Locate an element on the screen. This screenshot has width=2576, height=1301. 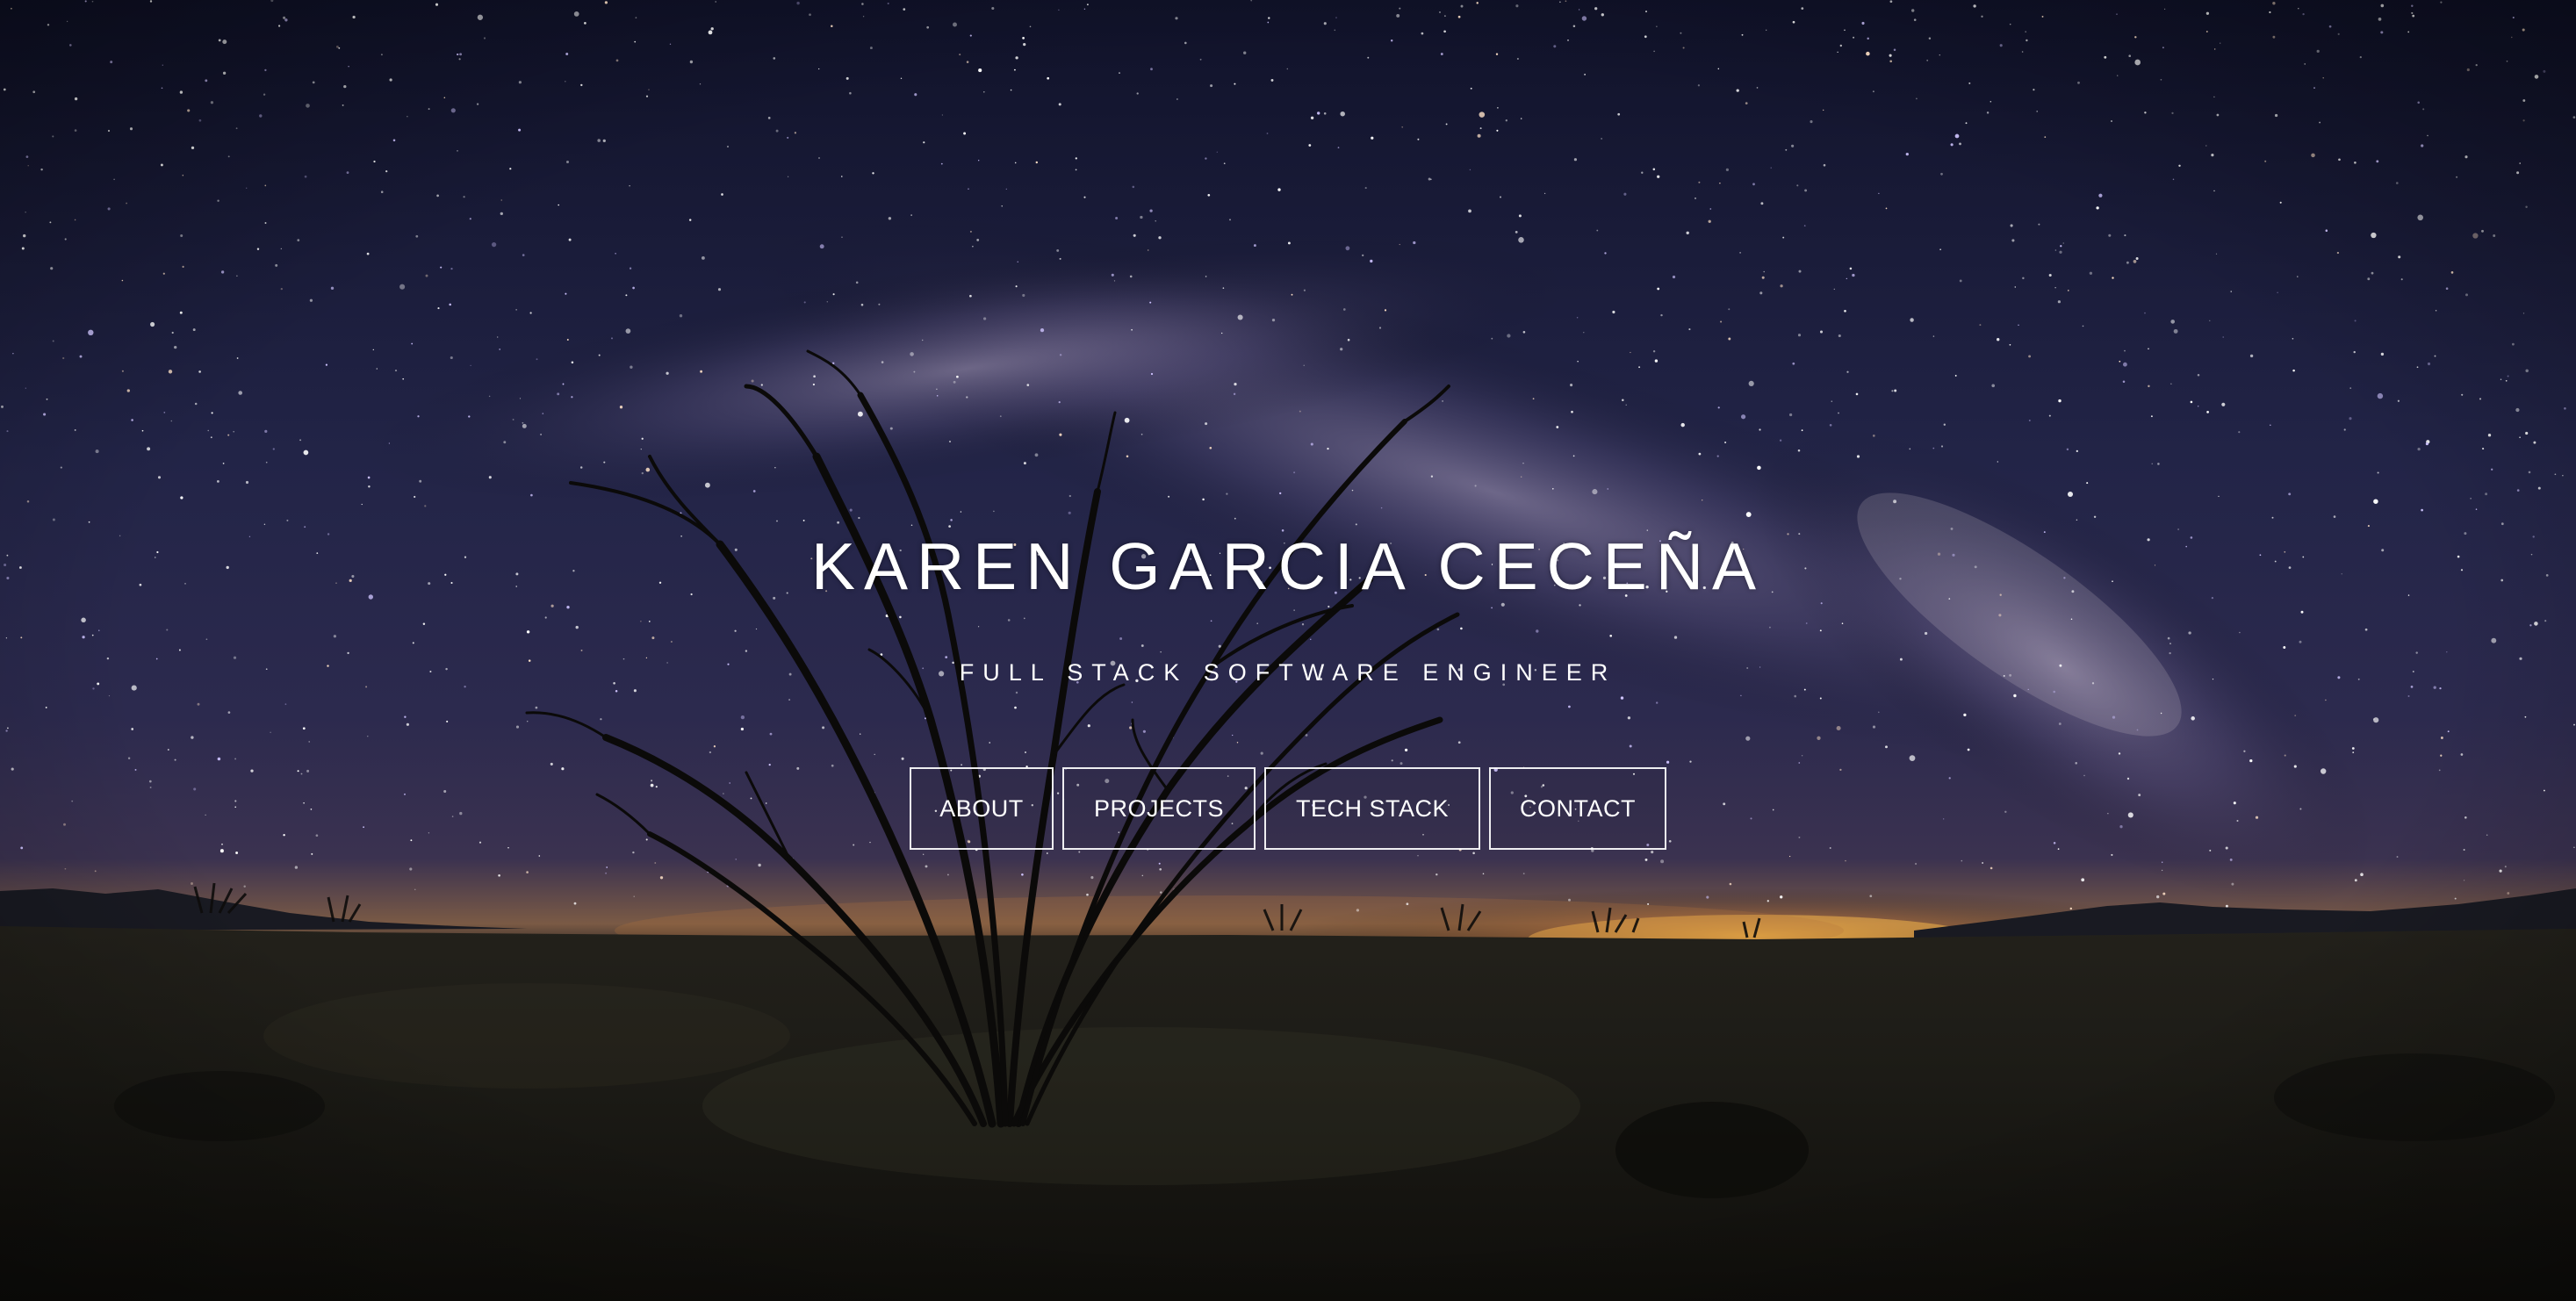
projects-button: PROJECTS is located at coordinates (1159, 809).